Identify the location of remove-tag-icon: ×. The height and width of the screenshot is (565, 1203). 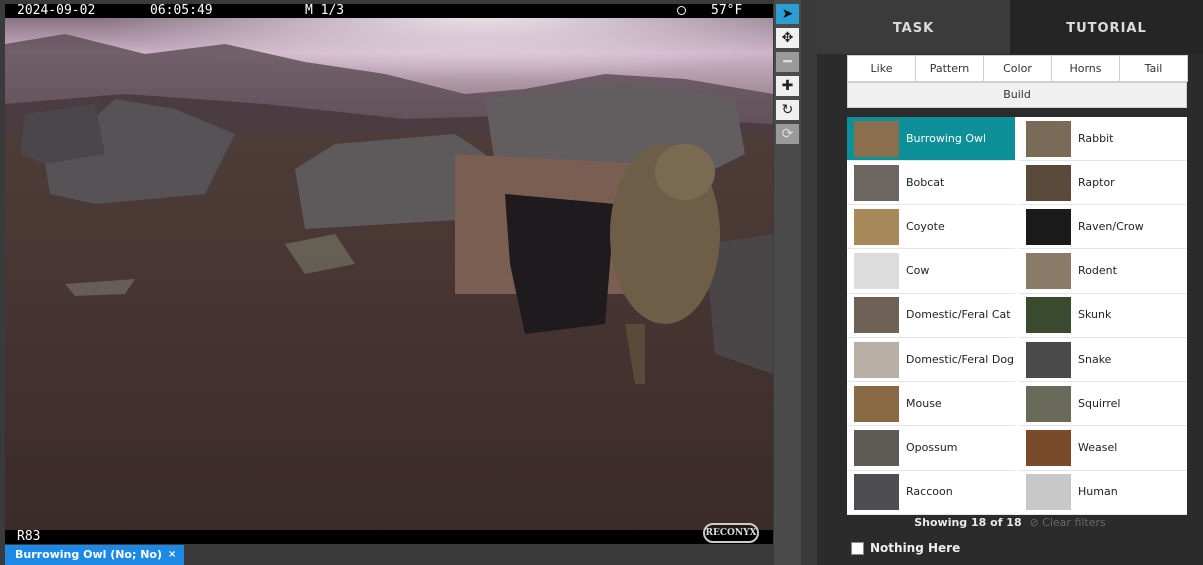
(172, 555).